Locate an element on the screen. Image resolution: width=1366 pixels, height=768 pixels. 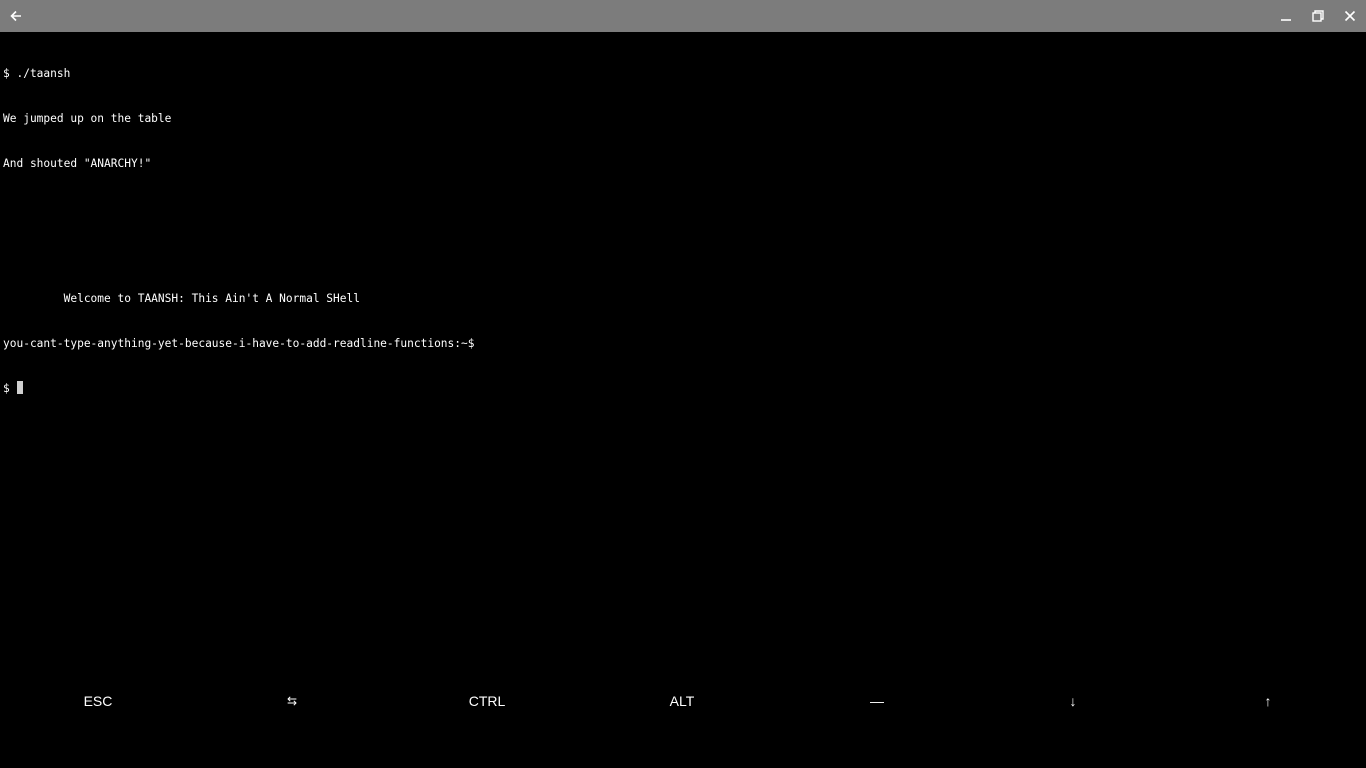
input-prompt: $ is located at coordinates (10, 388).